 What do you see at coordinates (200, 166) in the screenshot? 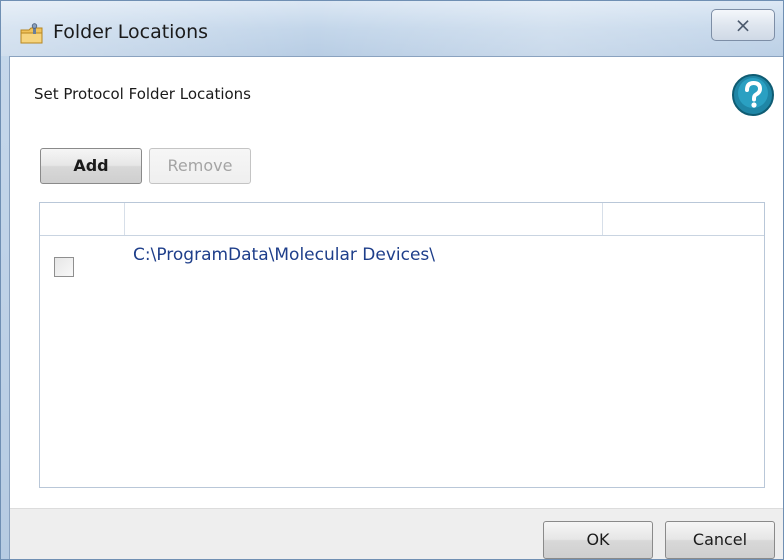
I see `remove-button: Remove` at bounding box center [200, 166].